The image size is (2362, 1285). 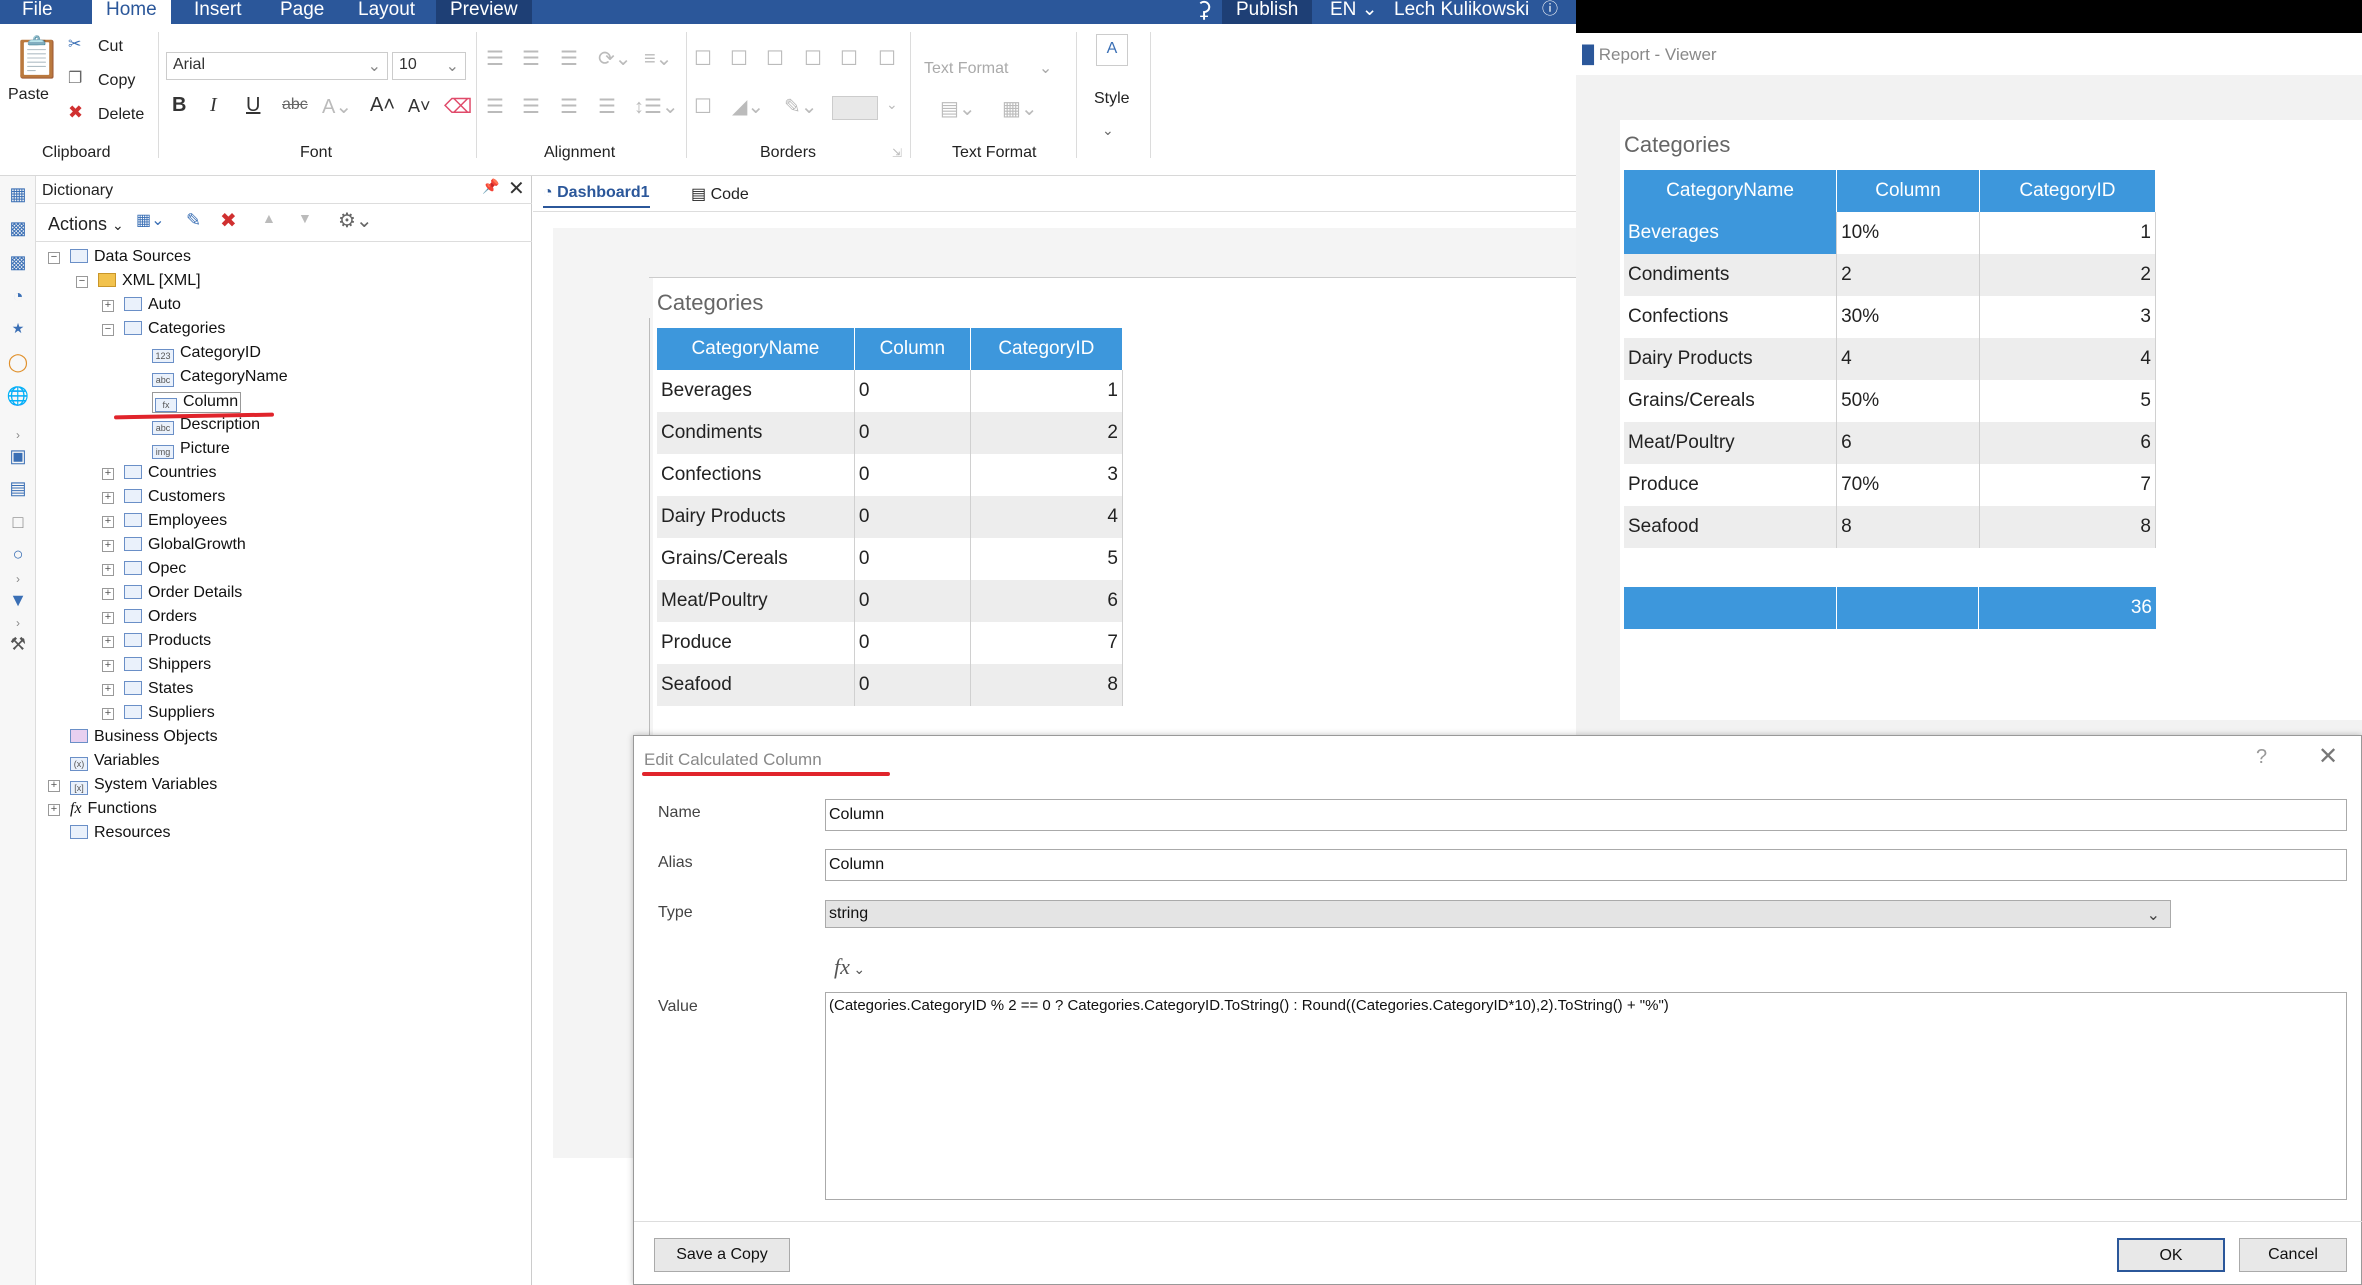 I want to click on table-icon: ▦, so click(x=18, y=196).